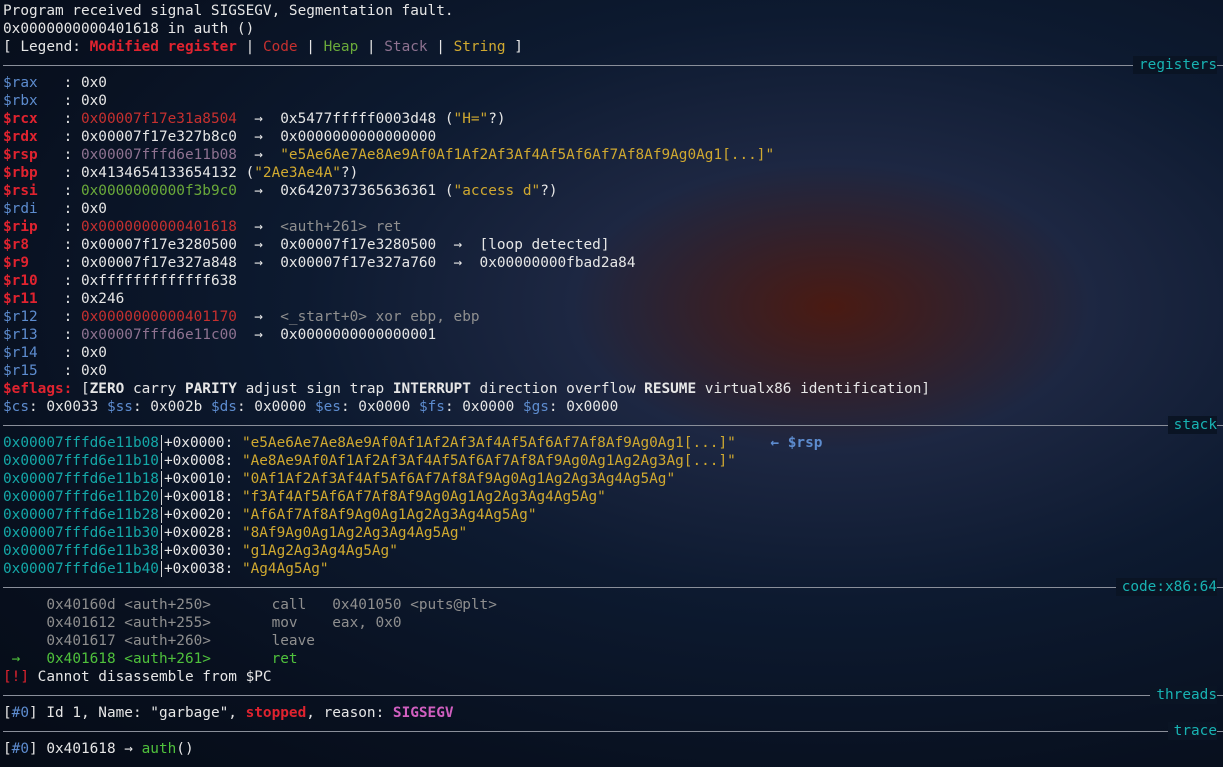 The width and height of the screenshot is (1223, 767). I want to click on threads-section-title: threads, so click(1183, 695).